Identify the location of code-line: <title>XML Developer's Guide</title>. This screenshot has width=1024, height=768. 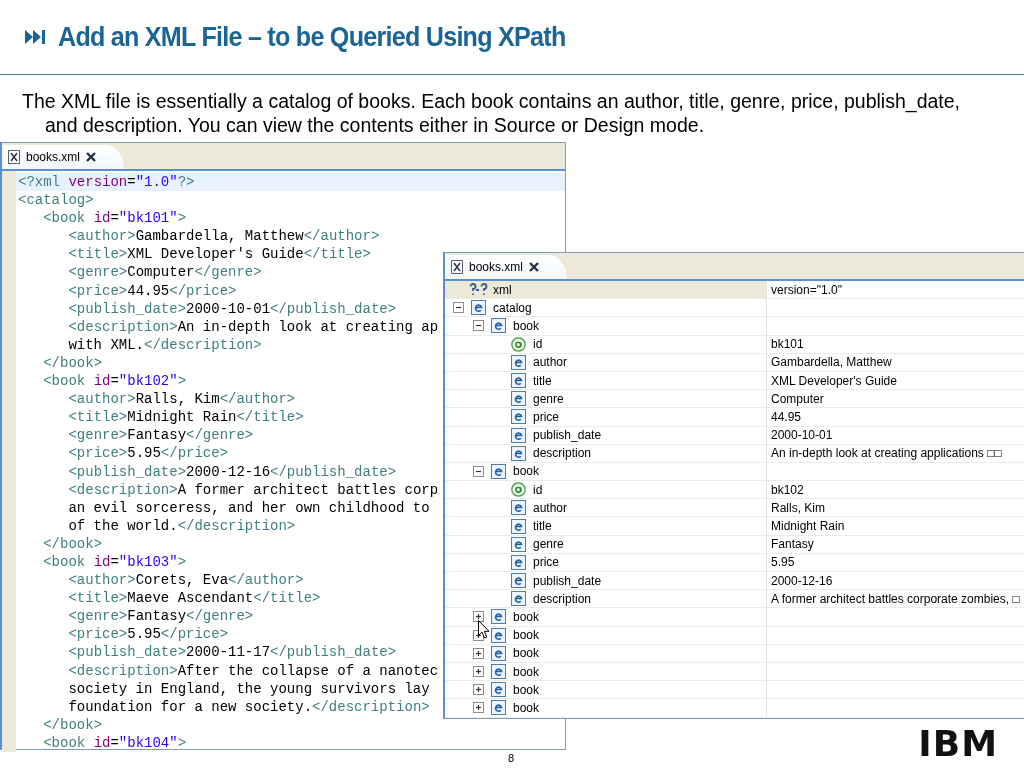
(219, 254).